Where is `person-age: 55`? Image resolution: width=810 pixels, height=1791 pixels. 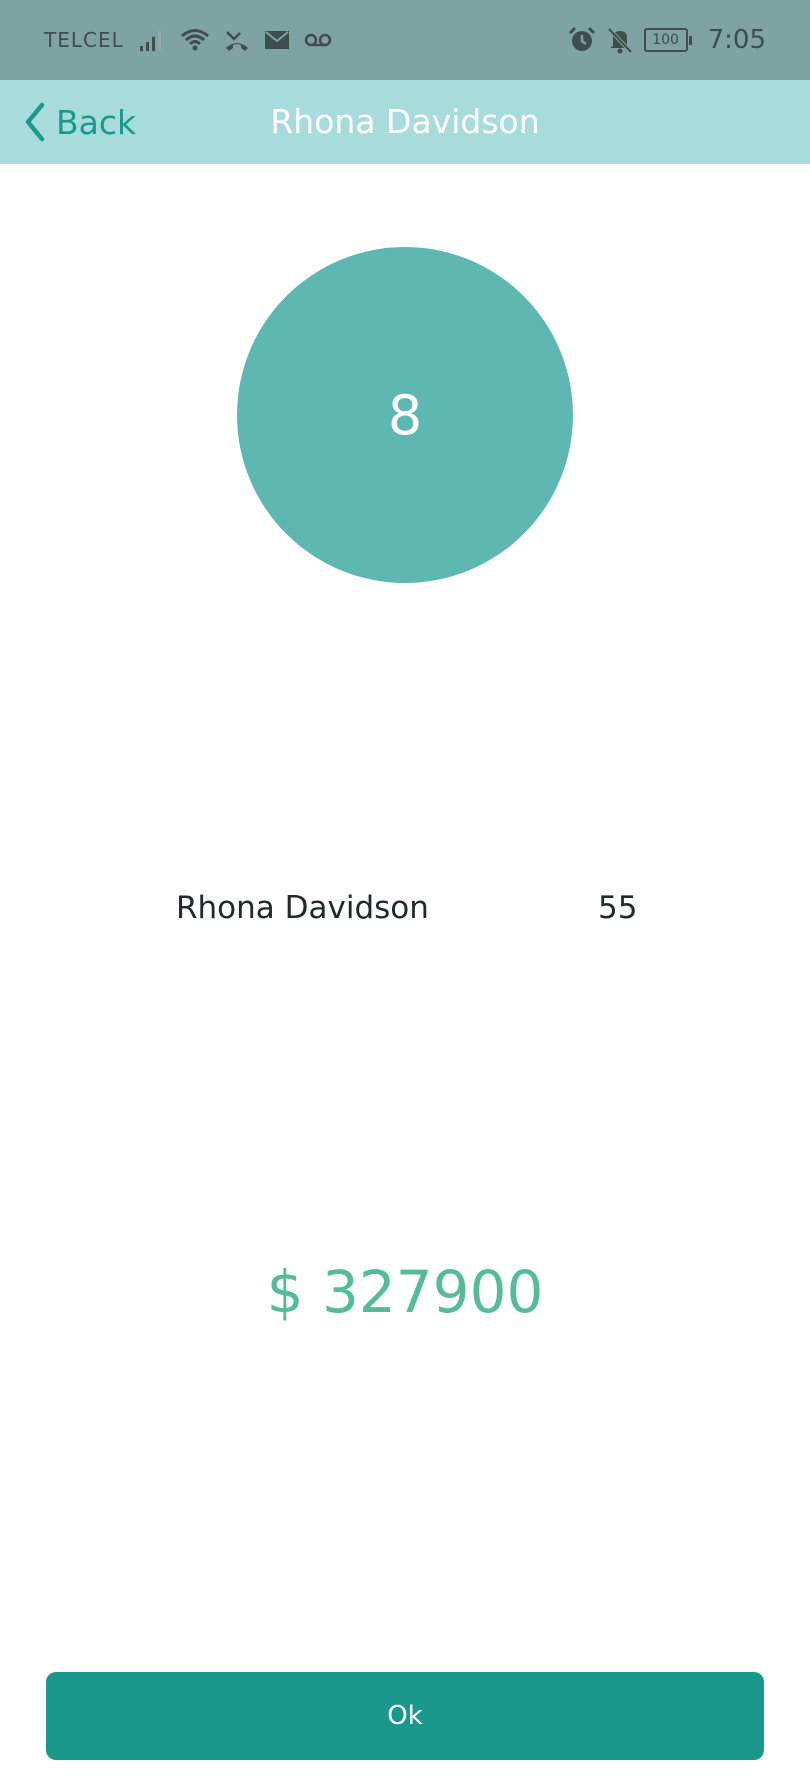
person-age: 55 is located at coordinates (618, 908).